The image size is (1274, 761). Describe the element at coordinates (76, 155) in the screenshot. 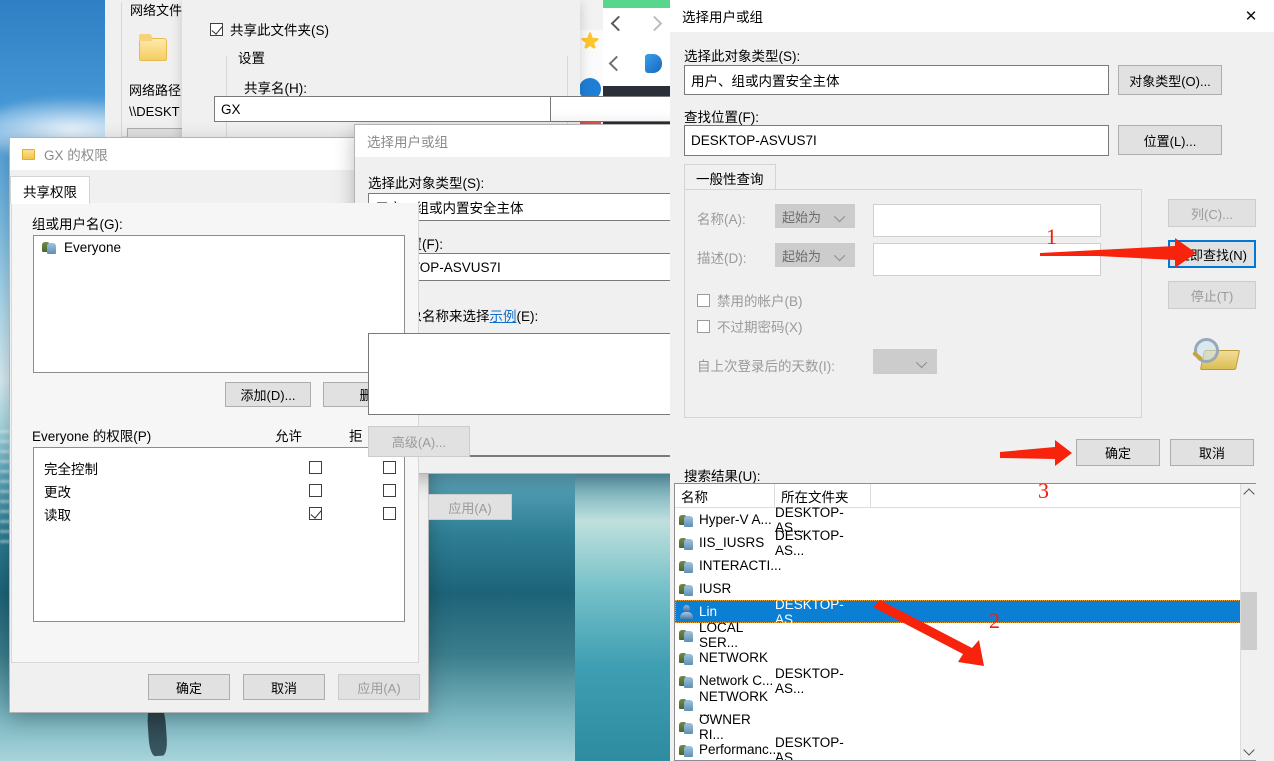

I see `permissions-dialog-title: GX 的权限` at that location.